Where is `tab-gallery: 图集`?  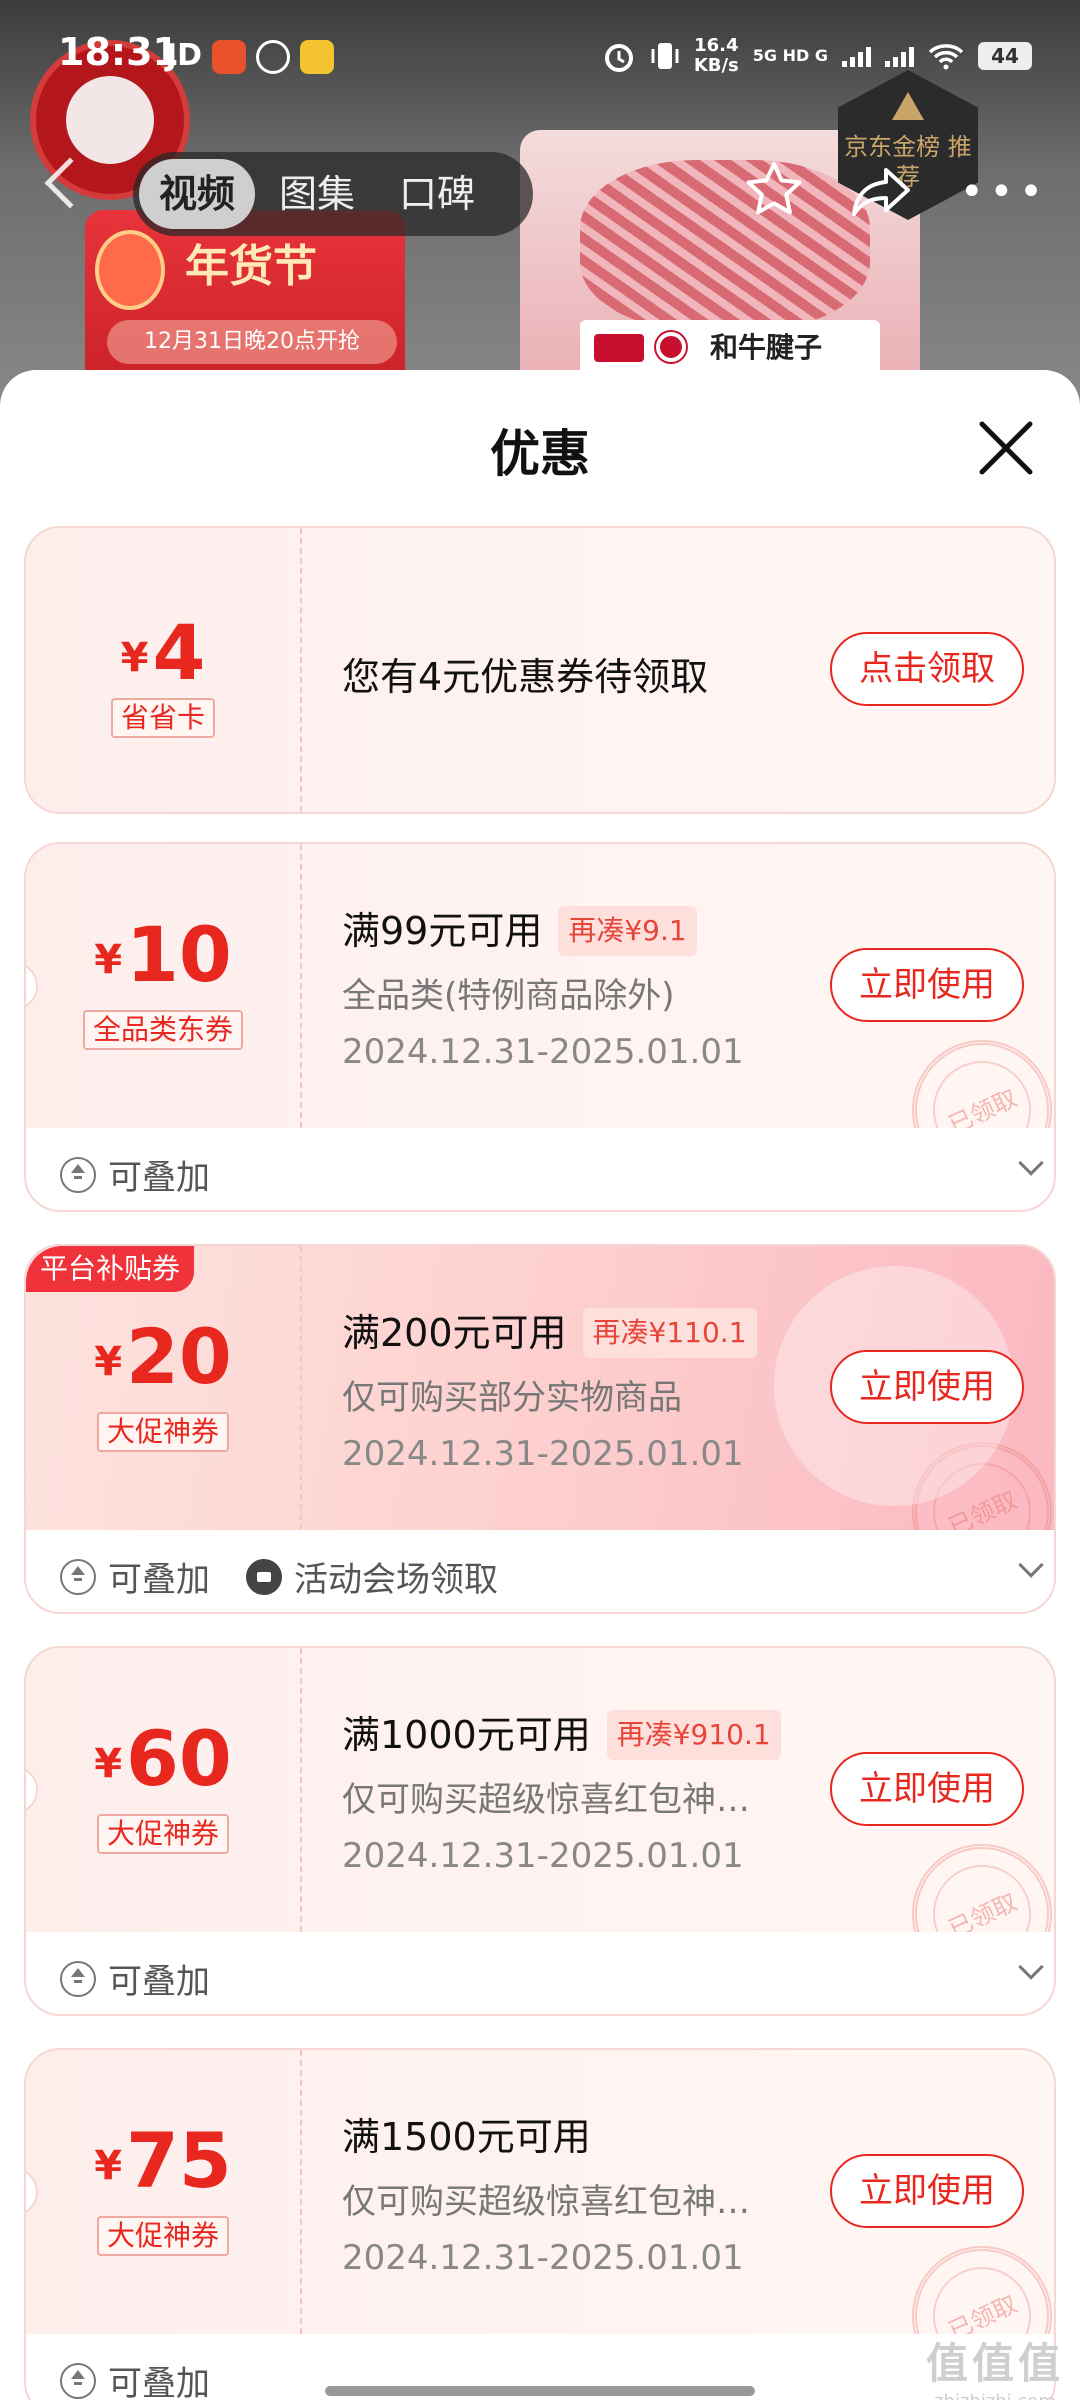
tab-gallery: 图集 is located at coordinates (317, 194).